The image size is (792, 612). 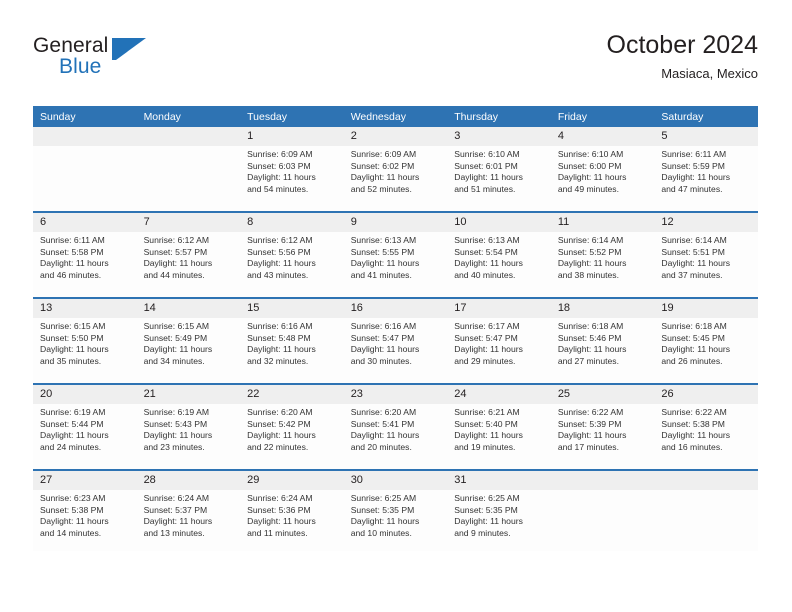 I want to click on day-number: 16, so click(x=395, y=308).